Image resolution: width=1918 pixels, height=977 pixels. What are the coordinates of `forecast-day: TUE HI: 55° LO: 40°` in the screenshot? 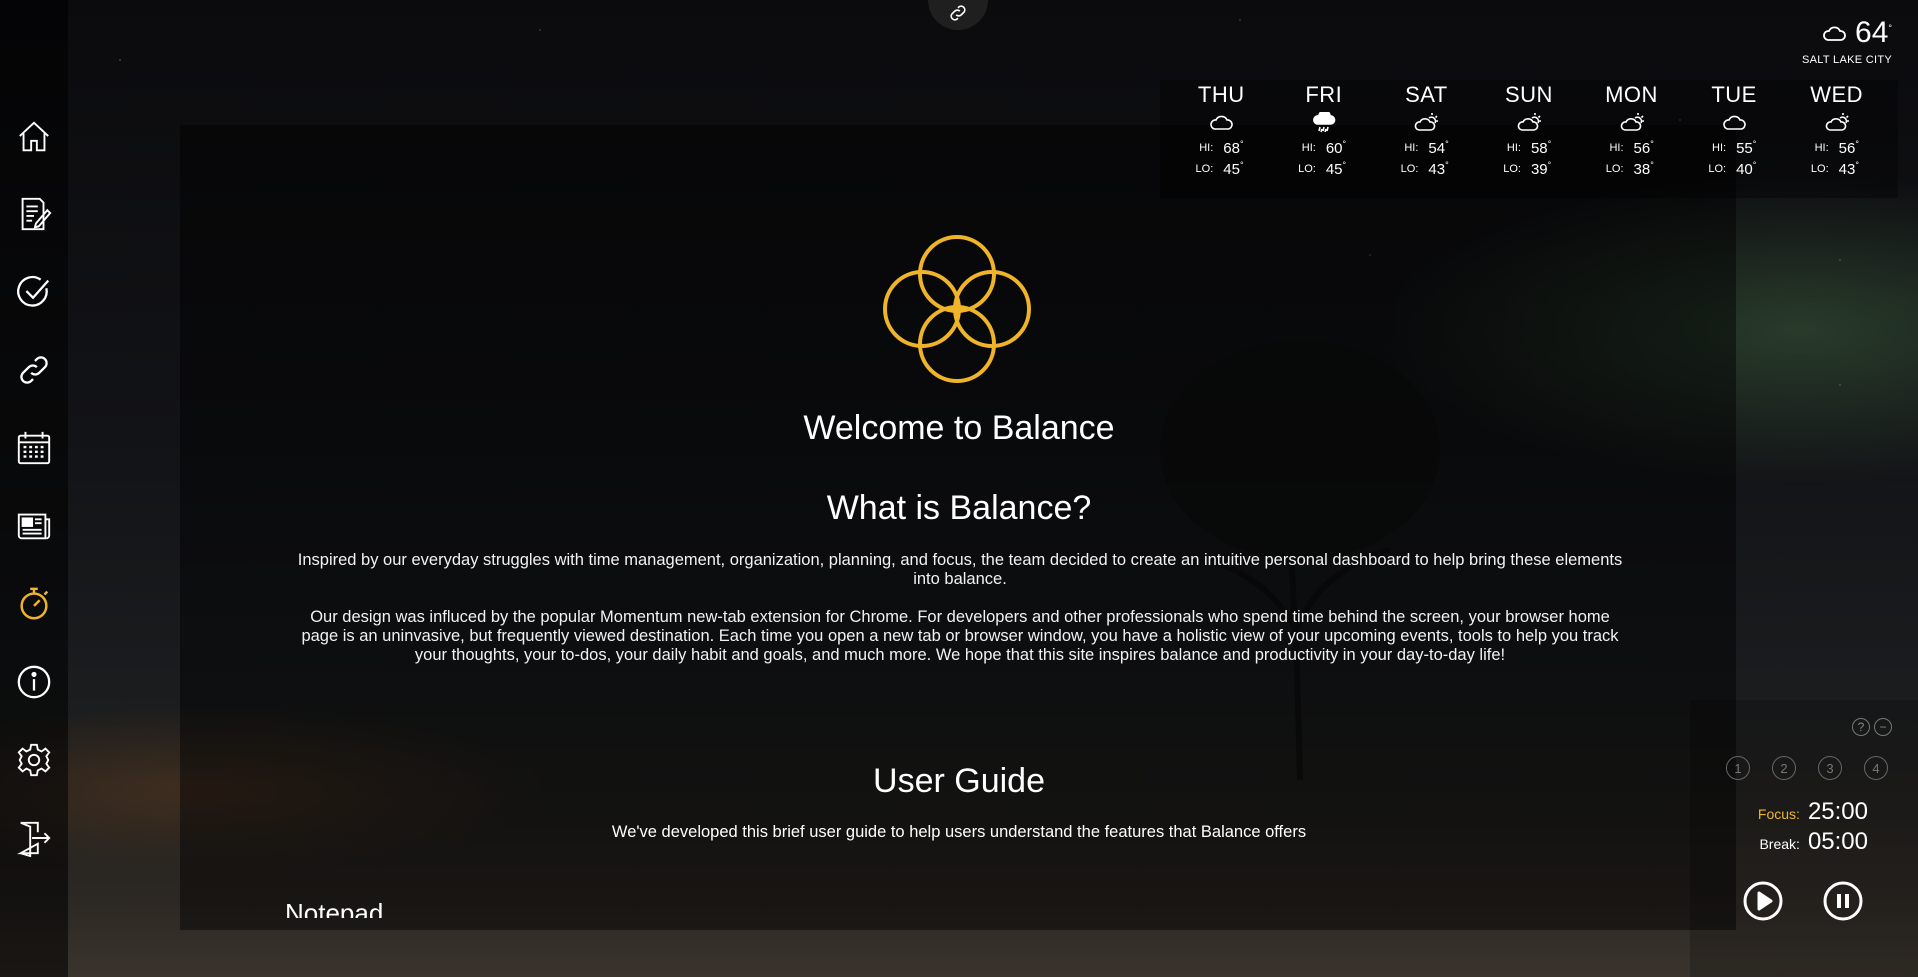 It's located at (1734, 139).